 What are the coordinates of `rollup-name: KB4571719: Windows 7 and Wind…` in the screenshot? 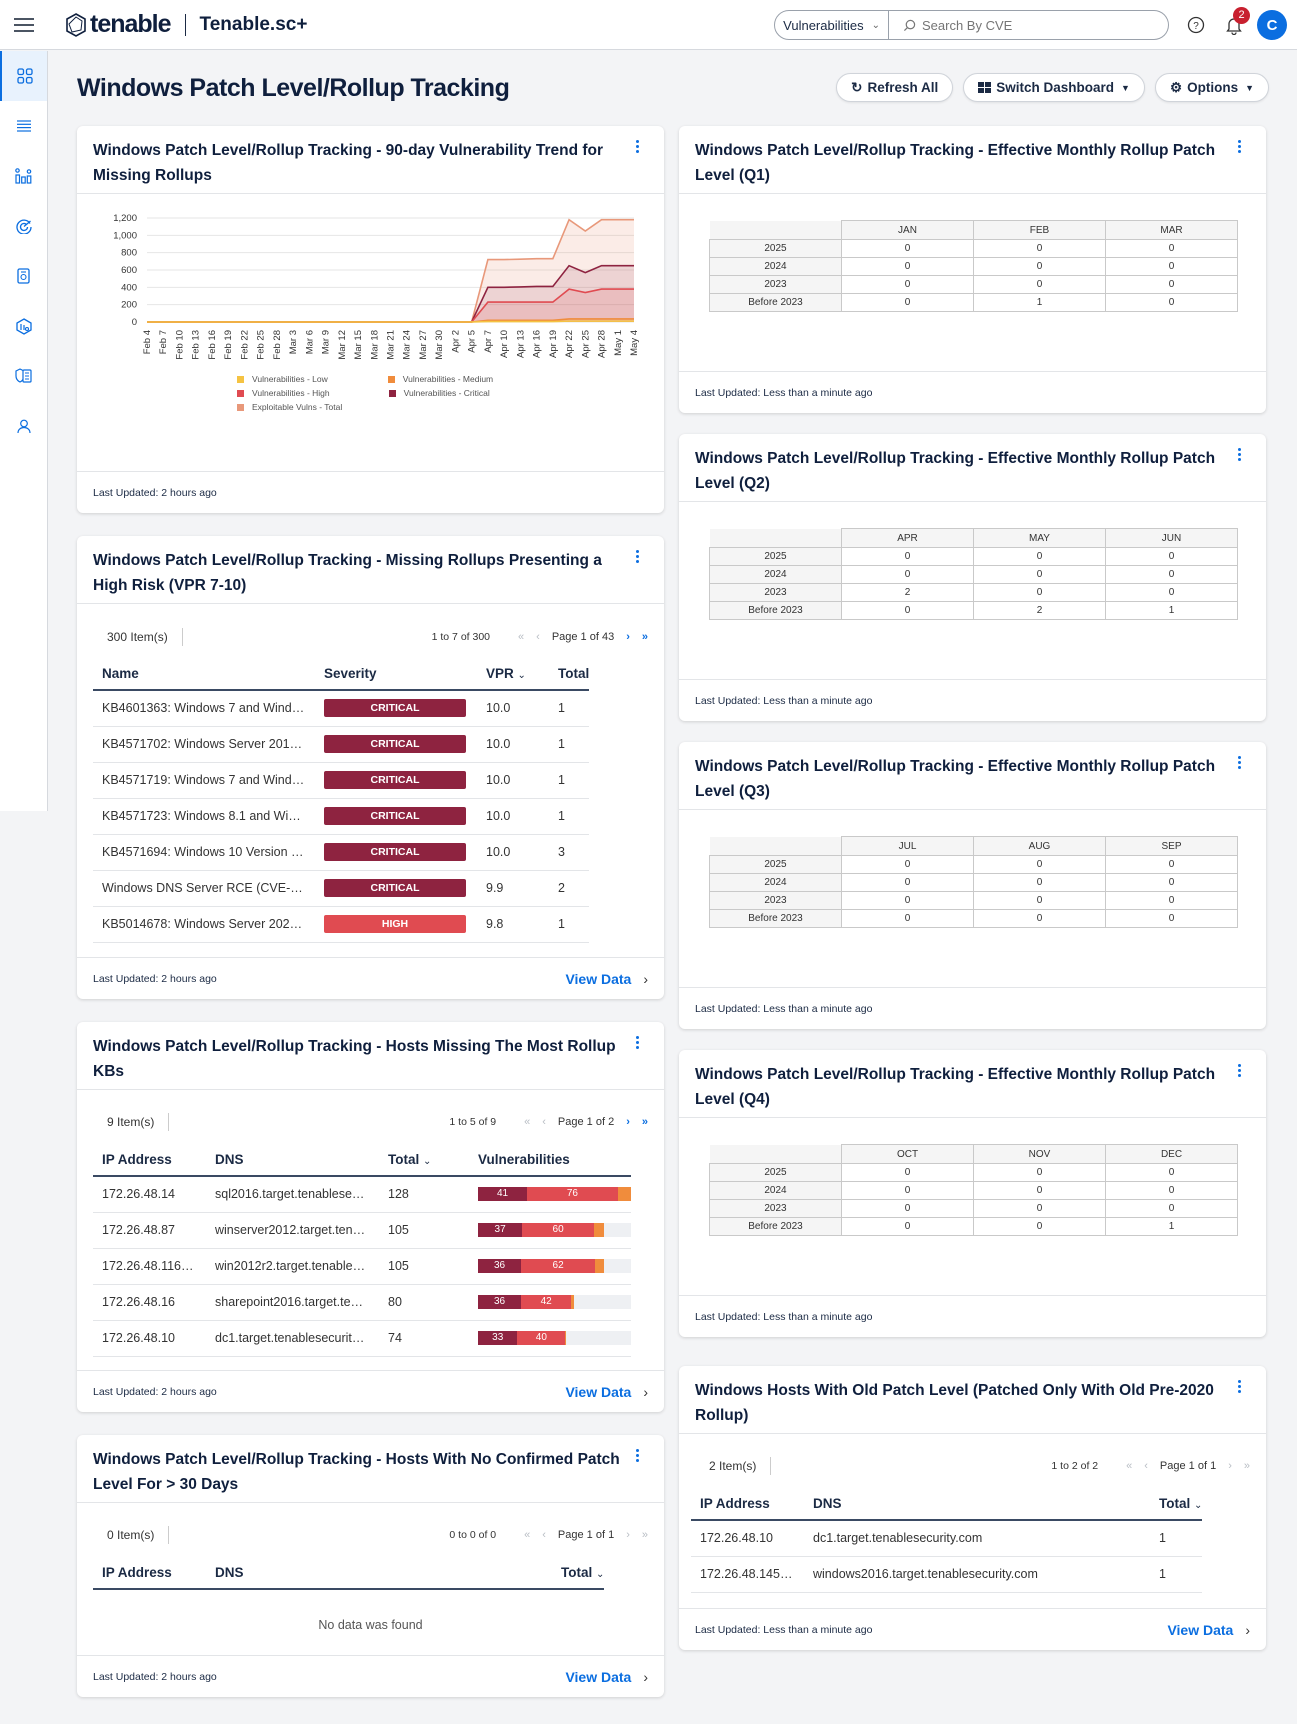 It's located at (204, 780).